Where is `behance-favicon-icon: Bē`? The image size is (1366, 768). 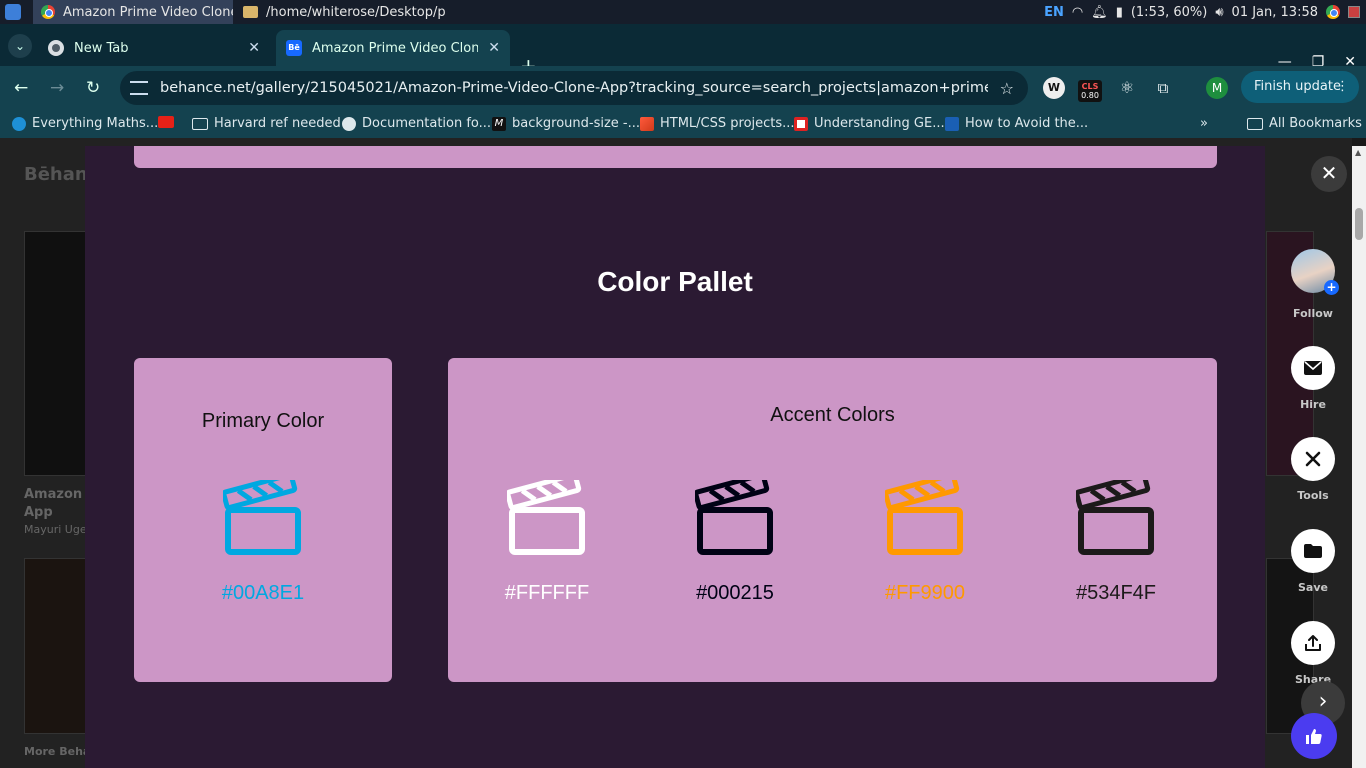
behance-favicon-icon: Bē is located at coordinates (294, 48).